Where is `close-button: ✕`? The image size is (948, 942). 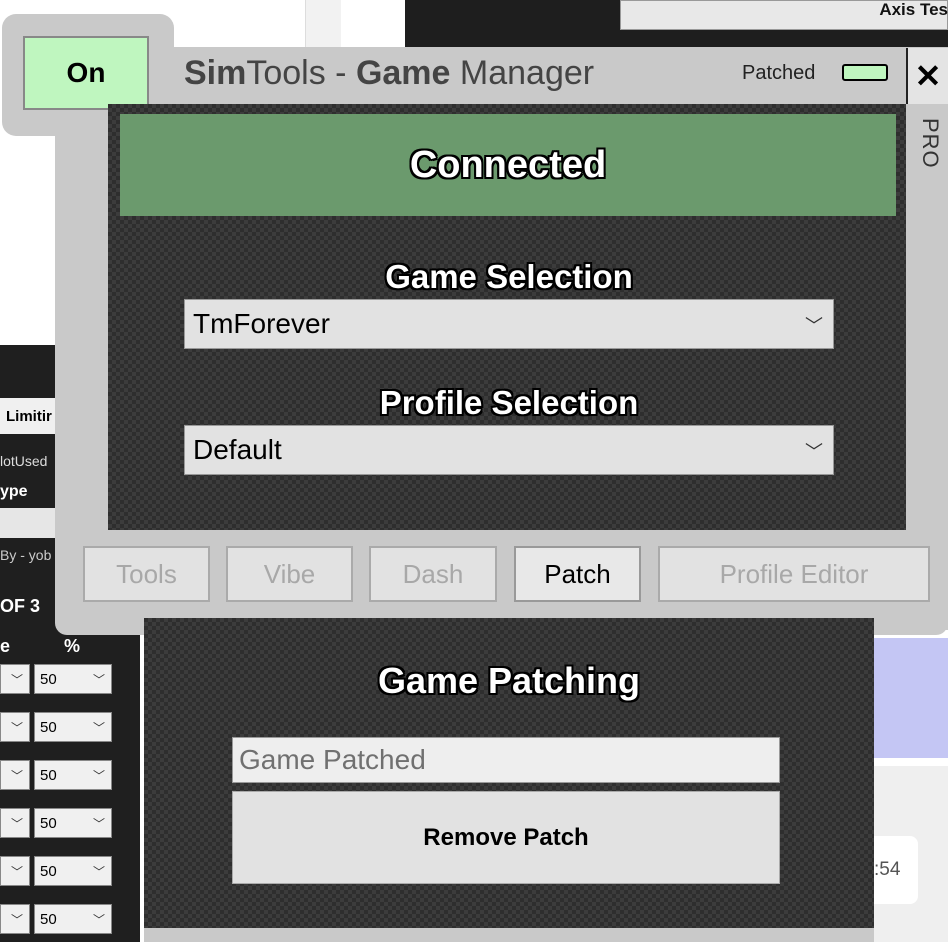
close-button: ✕ is located at coordinates (927, 76).